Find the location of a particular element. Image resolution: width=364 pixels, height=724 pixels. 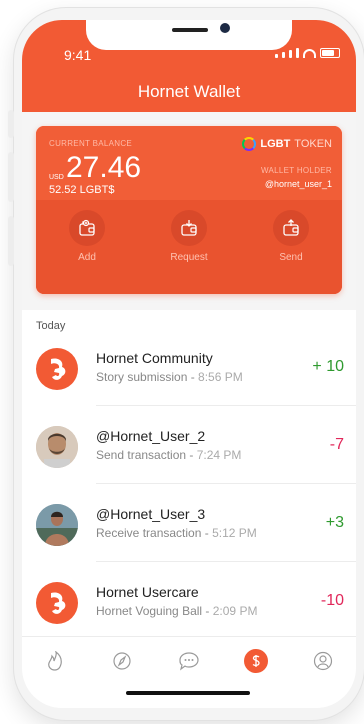

page-title: Hornet Wallet is located at coordinates (189, 91).